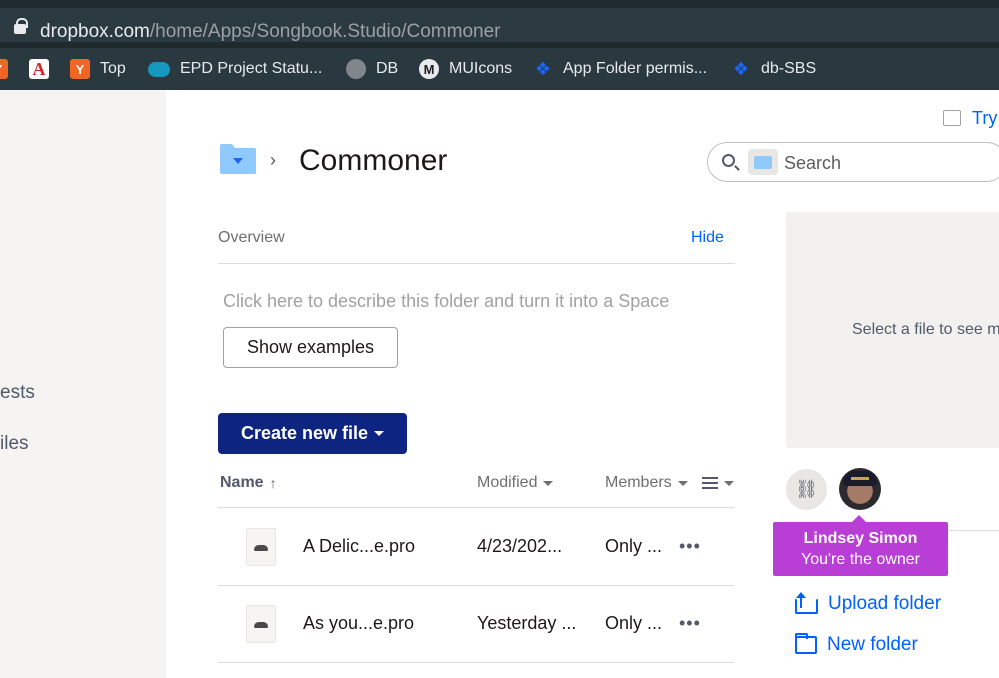 The image size is (999, 678). What do you see at coordinates (14, 444) in the screenshot?
I see `sidebar-item-files: iles` at bounding box center [14, 444].